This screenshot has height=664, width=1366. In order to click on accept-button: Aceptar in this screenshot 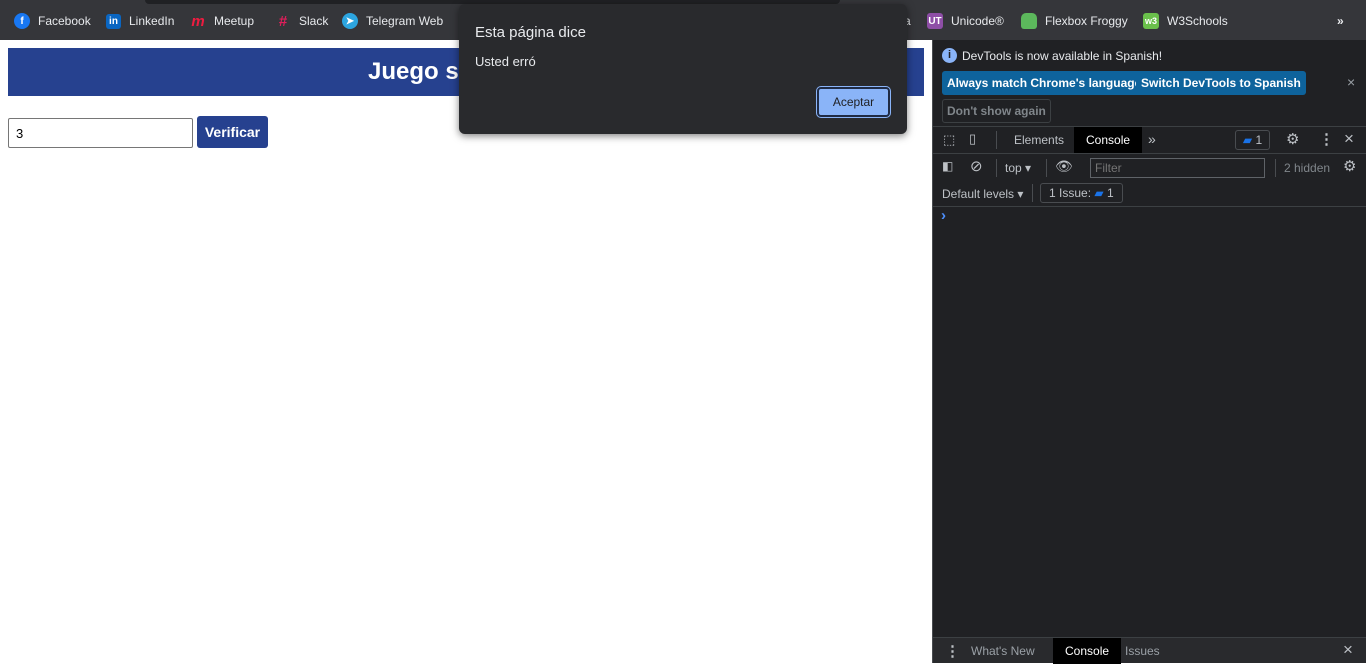, I will do `click(853, 102)`.